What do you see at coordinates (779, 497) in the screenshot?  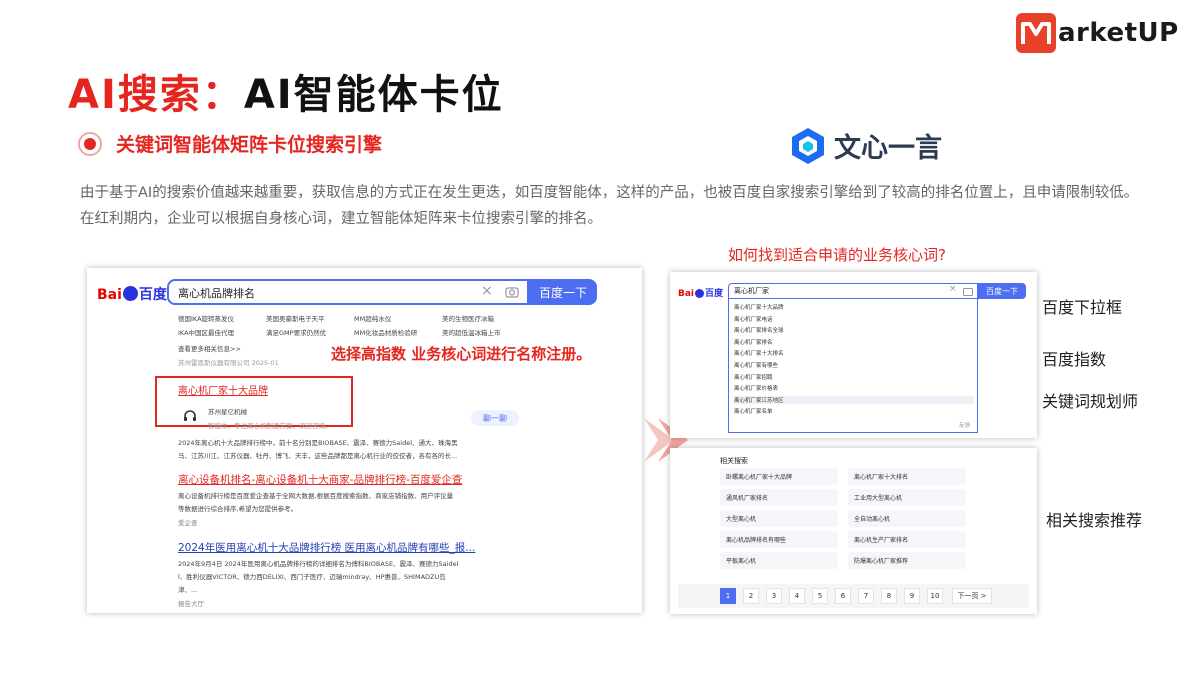 I see `related-search-item: 通风机厂家排名` at bounding box center [779, 497].